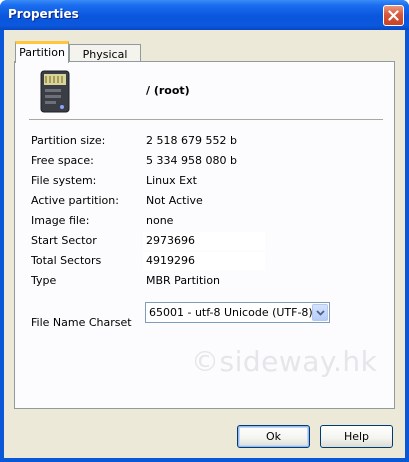 This screenshot has height=462, width=409. Describe the element at coordinates (191, 160) in the screenshot. I see `property-value: 5 334 958 080 b` at that location.